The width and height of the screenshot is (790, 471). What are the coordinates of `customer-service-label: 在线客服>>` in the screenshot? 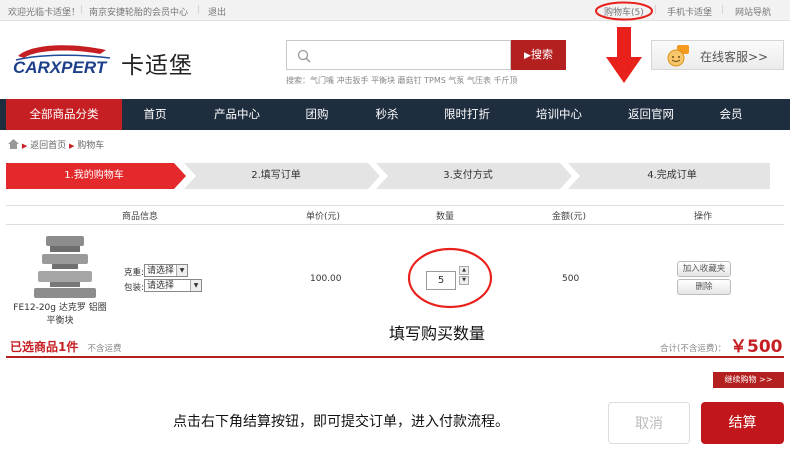 It's located at (734, 57).